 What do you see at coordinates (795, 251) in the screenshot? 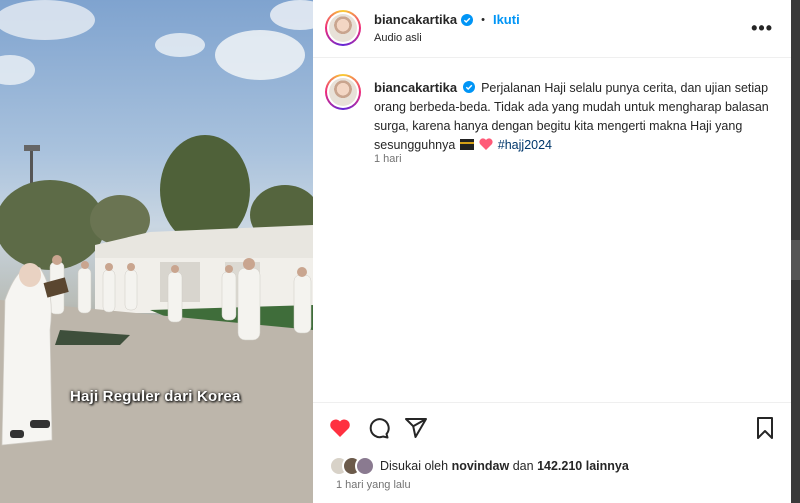
I see `background-strip` at bounding box center [795, 251].